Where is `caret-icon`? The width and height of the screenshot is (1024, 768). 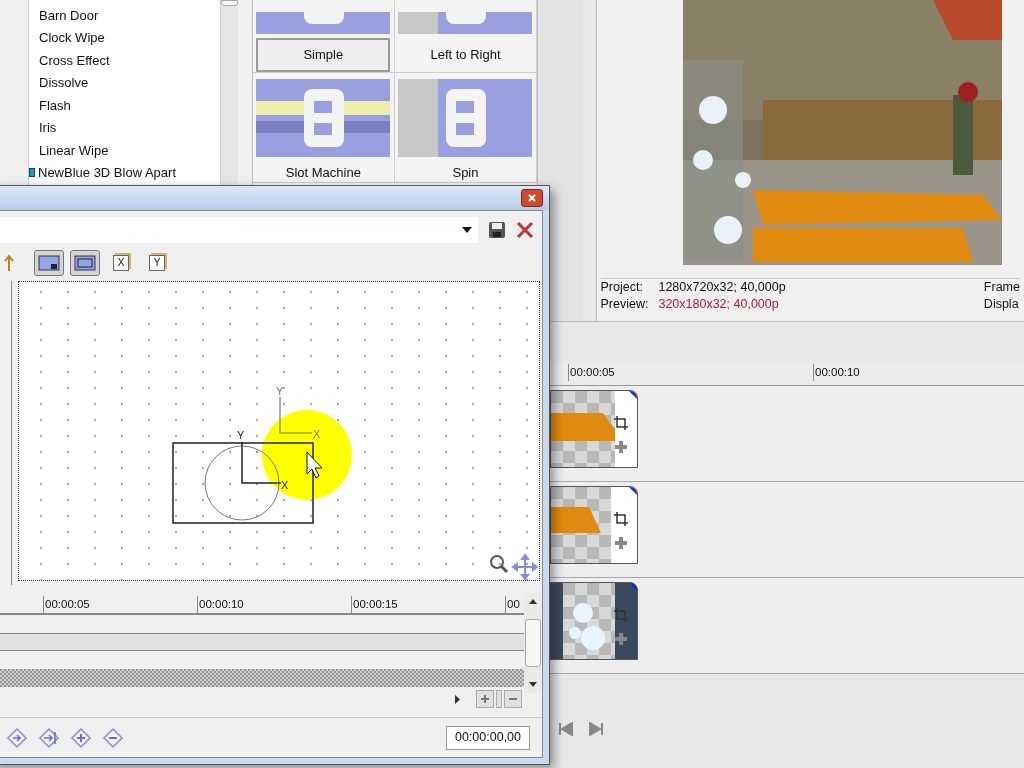
caret-icon is located at coordinates (467, 230).